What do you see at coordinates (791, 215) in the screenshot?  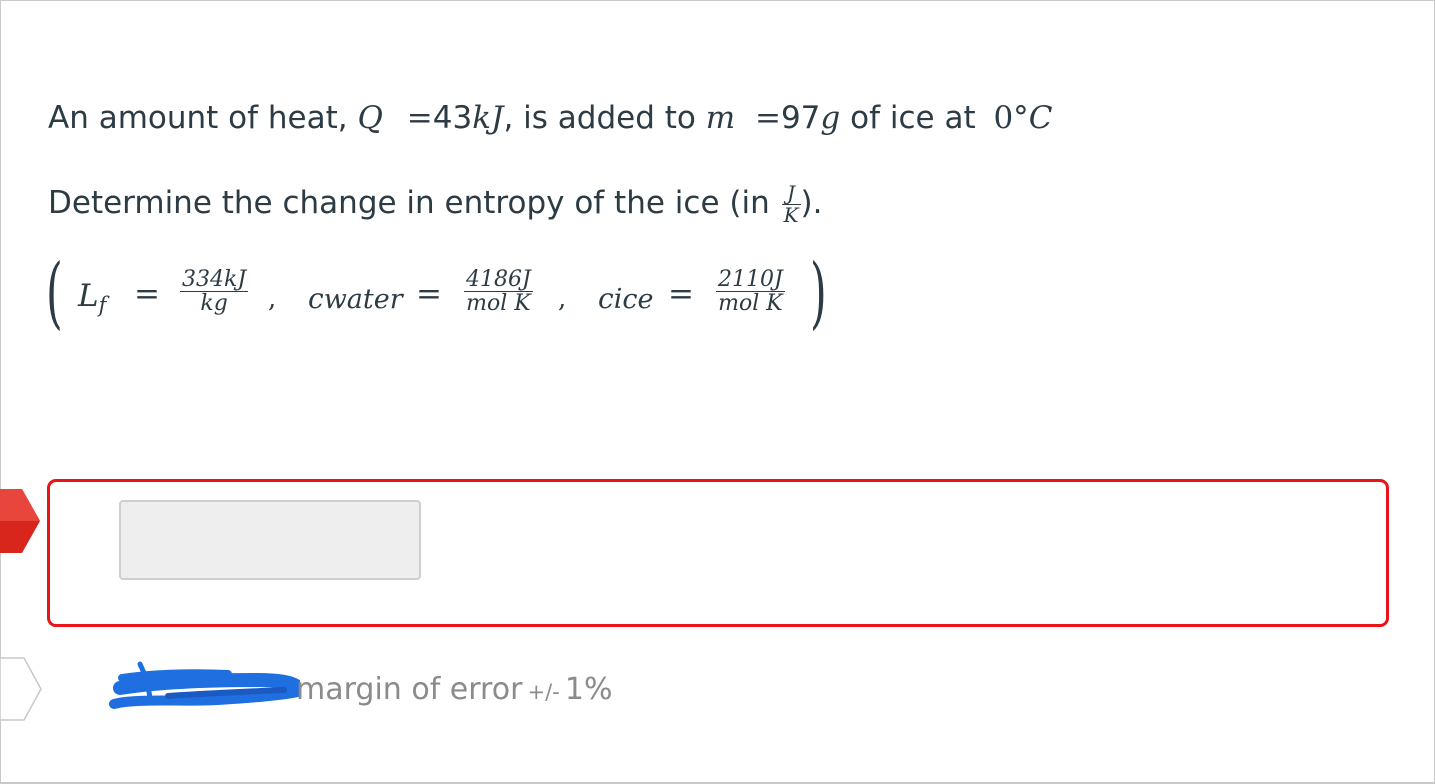 I see `entropy-unit-denominator: K` at bounding box center [791, 215].